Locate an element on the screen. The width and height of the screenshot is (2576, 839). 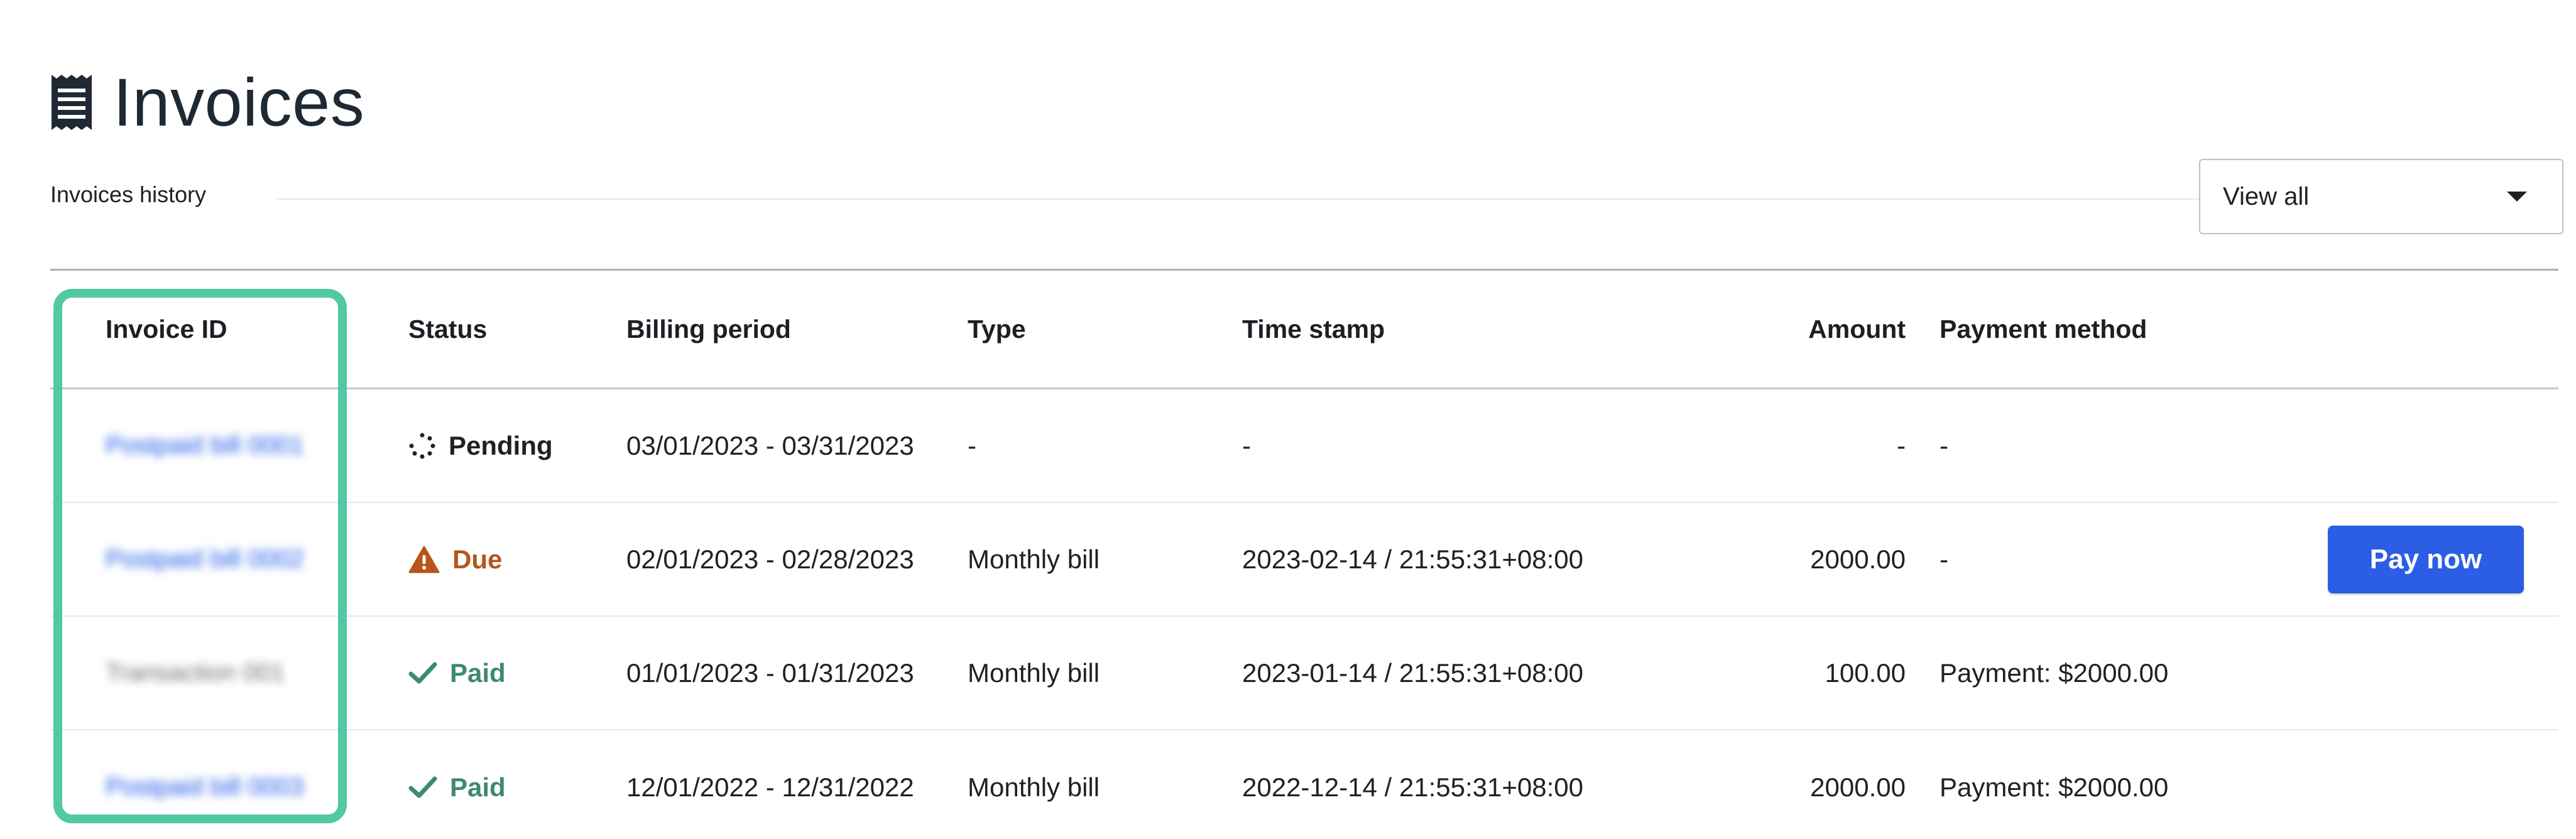
time-stamp-cell: 2023-01-14 / 21:55:31+08:00 is located at coordinates (1412, 673).